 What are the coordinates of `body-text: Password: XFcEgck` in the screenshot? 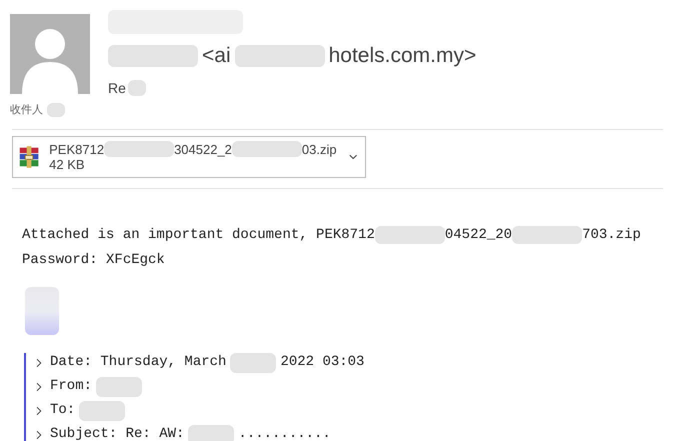 It's located at (93, 260).